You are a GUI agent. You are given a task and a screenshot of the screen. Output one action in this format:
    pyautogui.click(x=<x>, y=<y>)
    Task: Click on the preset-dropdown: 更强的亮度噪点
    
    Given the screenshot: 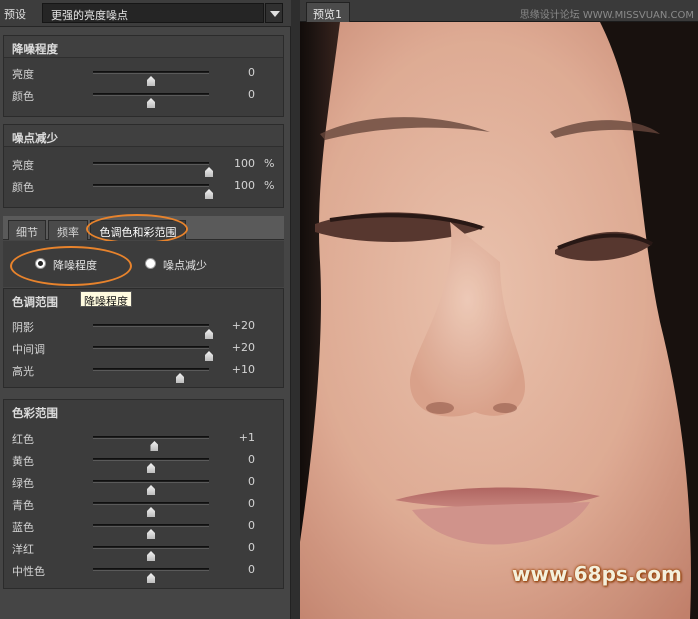 What is the action you would take?
    pyautogui.click(x=153, y=13)
    